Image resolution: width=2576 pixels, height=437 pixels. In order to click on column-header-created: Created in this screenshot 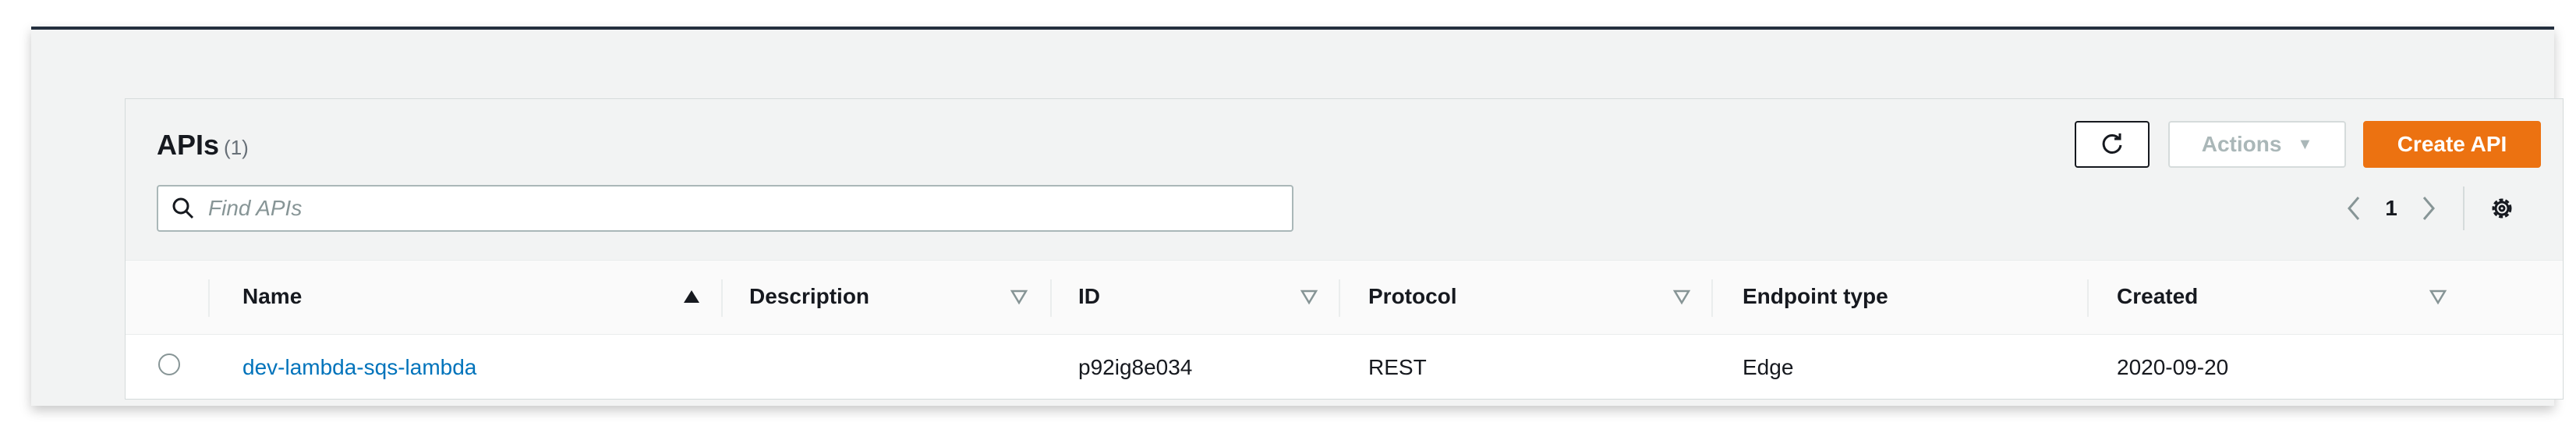, I will do `click(2157, 296)`.